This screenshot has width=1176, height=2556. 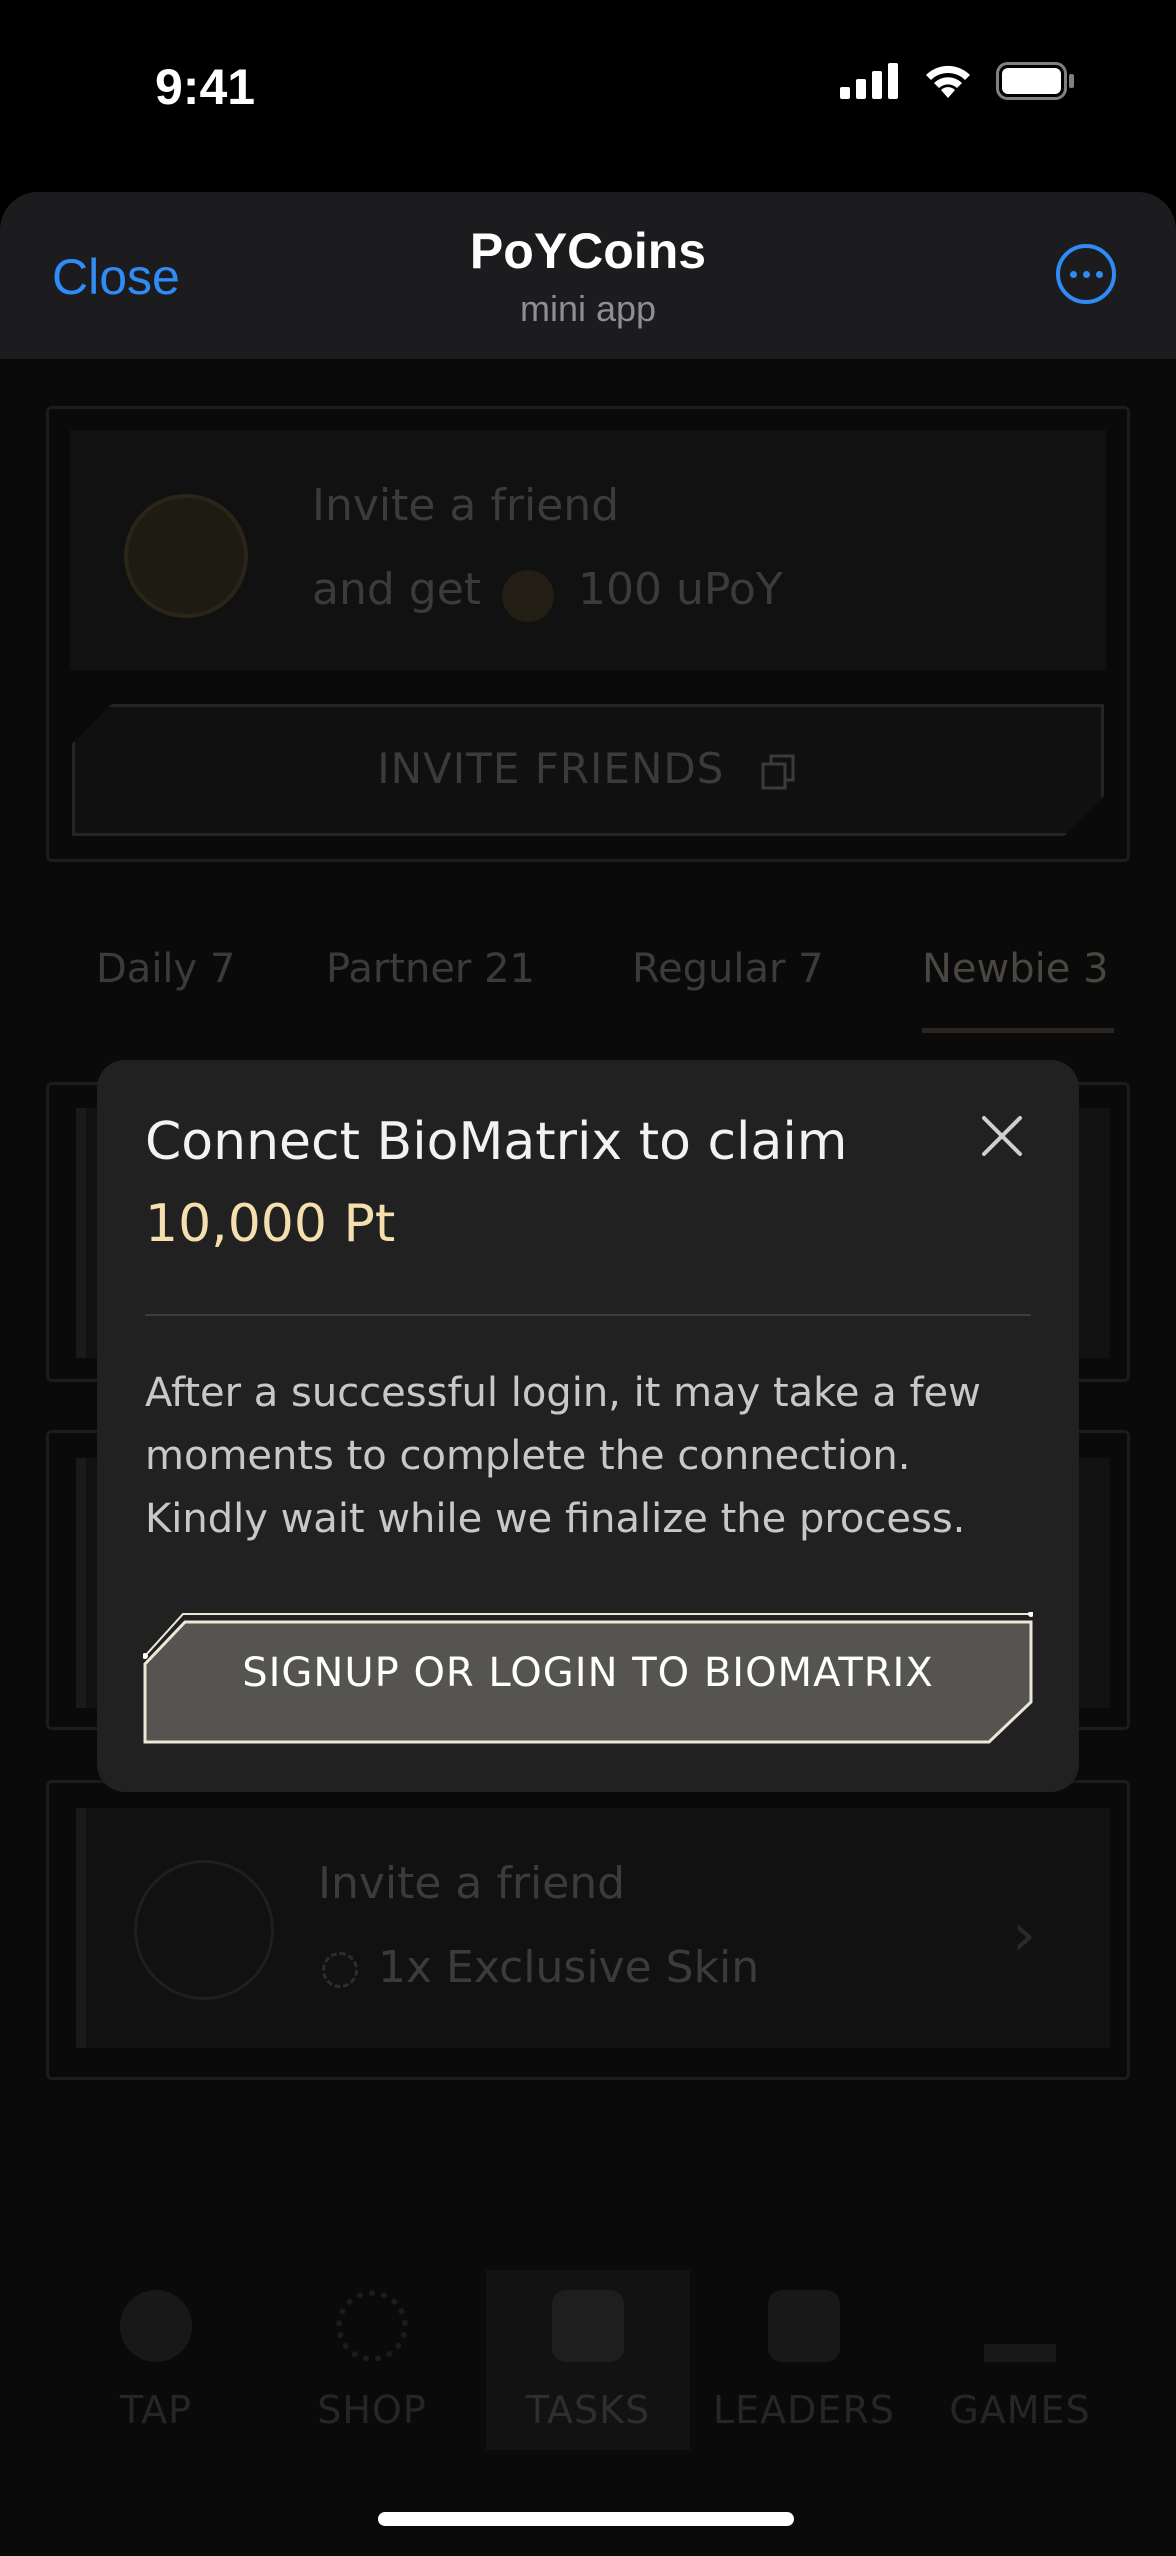 I want to click on app-subtitle: mini app, so click(x=588, y=308).